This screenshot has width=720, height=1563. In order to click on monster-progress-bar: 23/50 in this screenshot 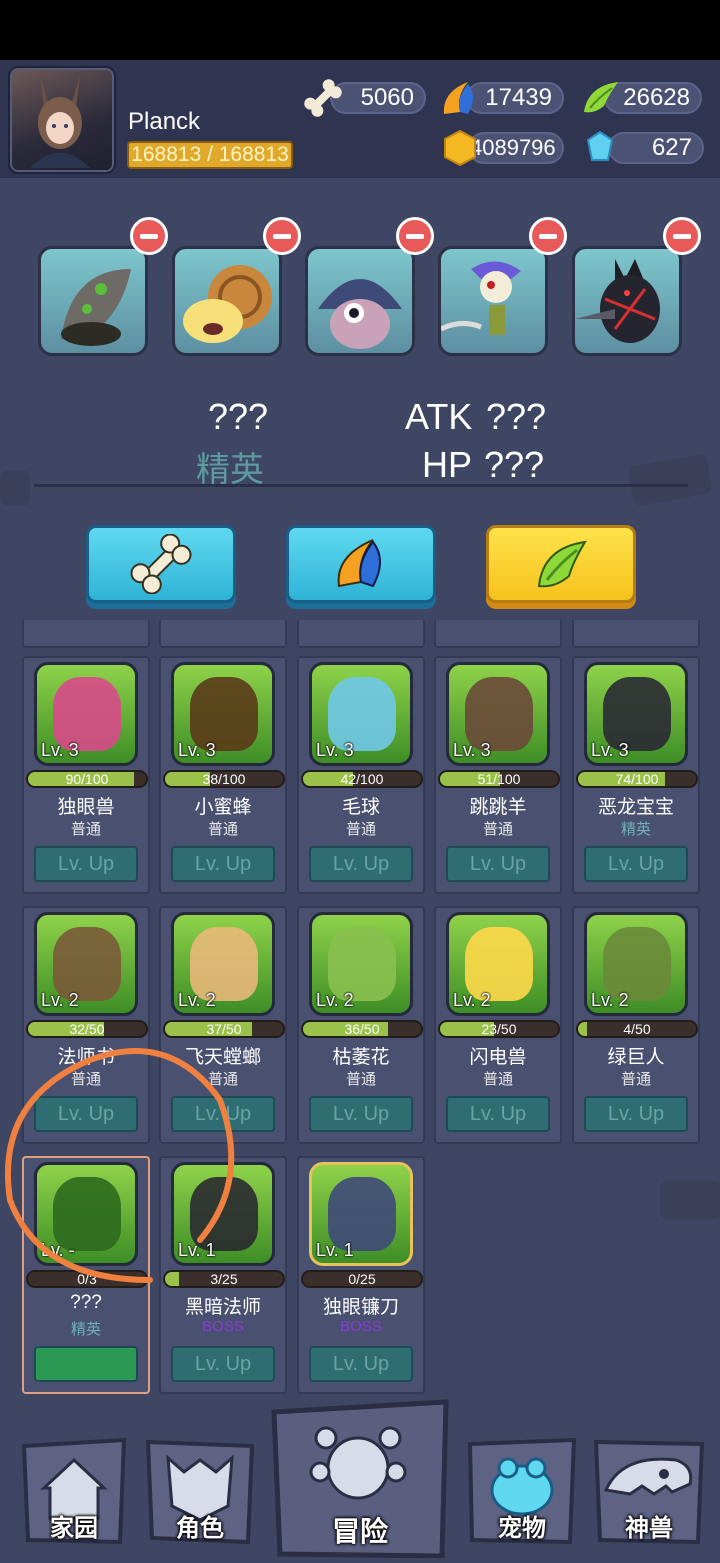, I will do `click(499, 1029)`.